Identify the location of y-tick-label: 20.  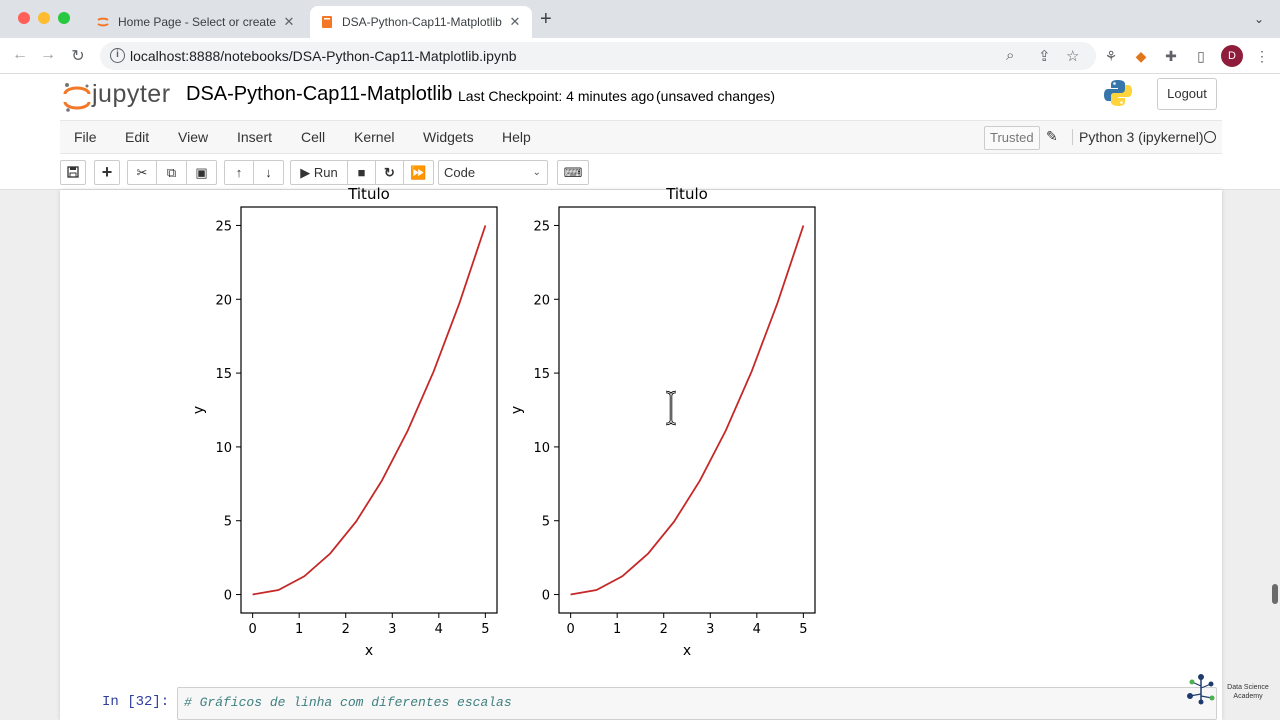
(541, 300).